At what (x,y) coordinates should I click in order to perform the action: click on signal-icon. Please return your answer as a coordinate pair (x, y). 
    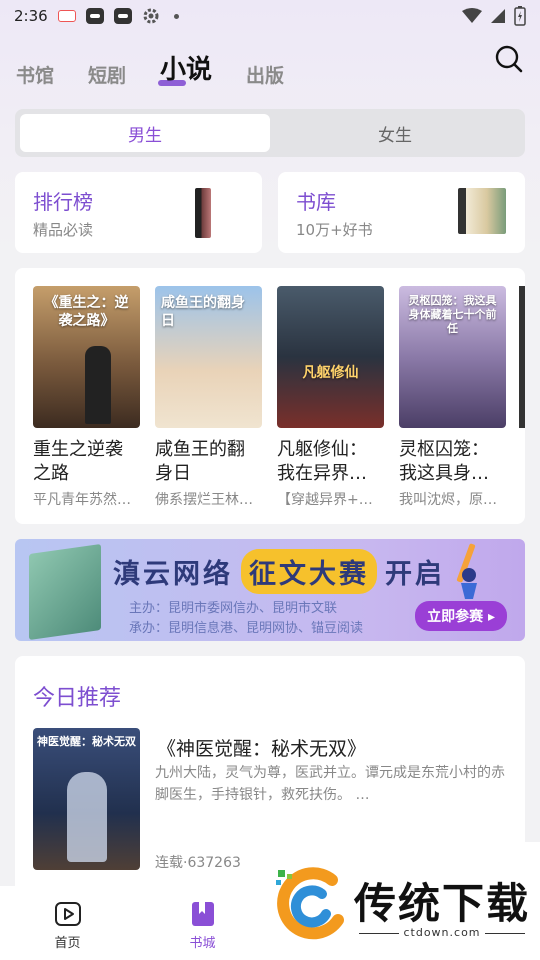
    Looking at the image, I should click on (498, 16).